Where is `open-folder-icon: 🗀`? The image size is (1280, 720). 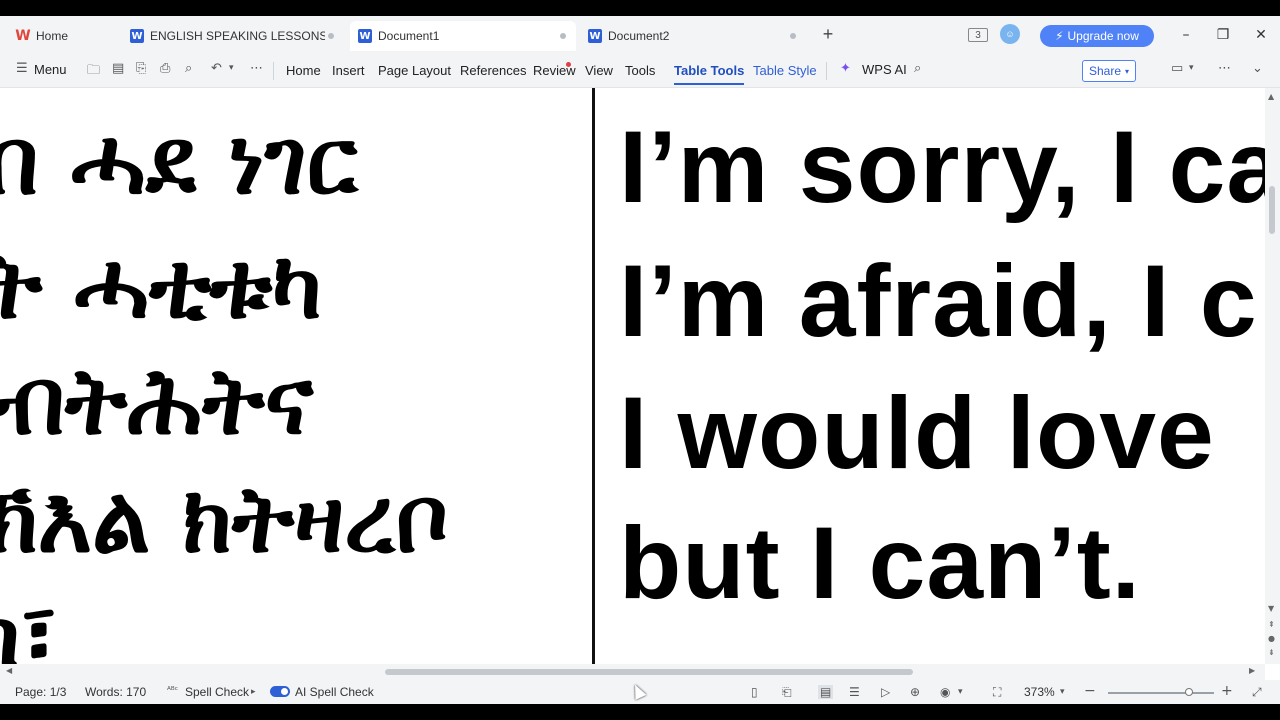 open-folder-icon: 🗀 is located at coordinates (93, 72).